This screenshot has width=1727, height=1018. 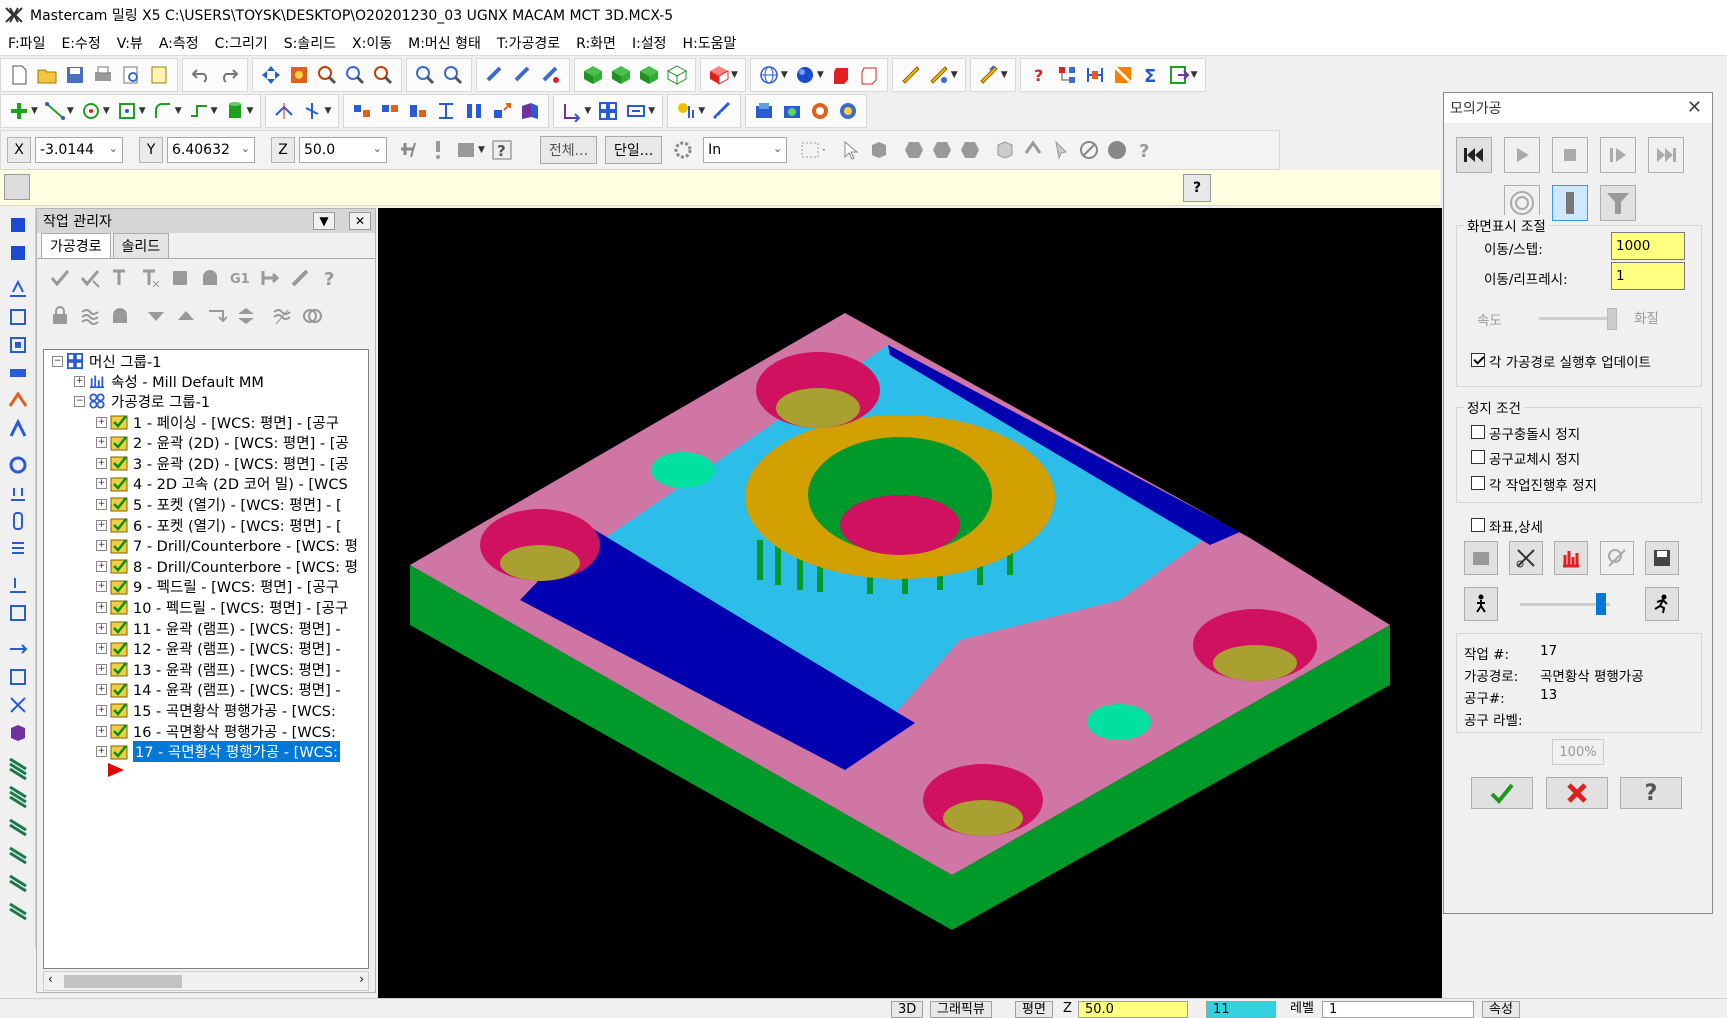 What do you see at coordinates (80, 43) in the screenshot?
I see `menu-edit: E:수정` at bounding box center [80, 43].